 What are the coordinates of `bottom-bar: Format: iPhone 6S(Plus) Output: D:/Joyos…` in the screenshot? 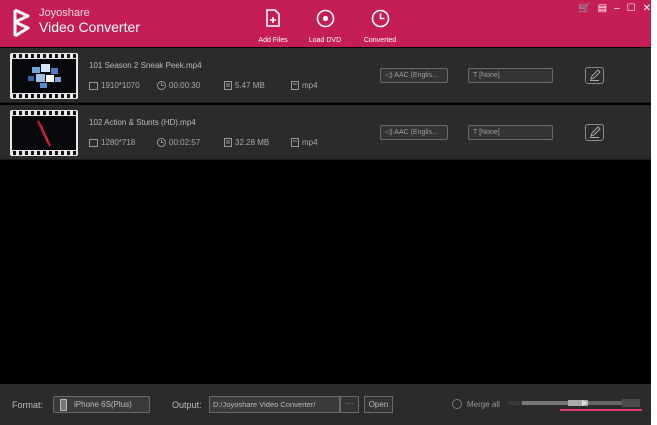 It's located at (328, 404).